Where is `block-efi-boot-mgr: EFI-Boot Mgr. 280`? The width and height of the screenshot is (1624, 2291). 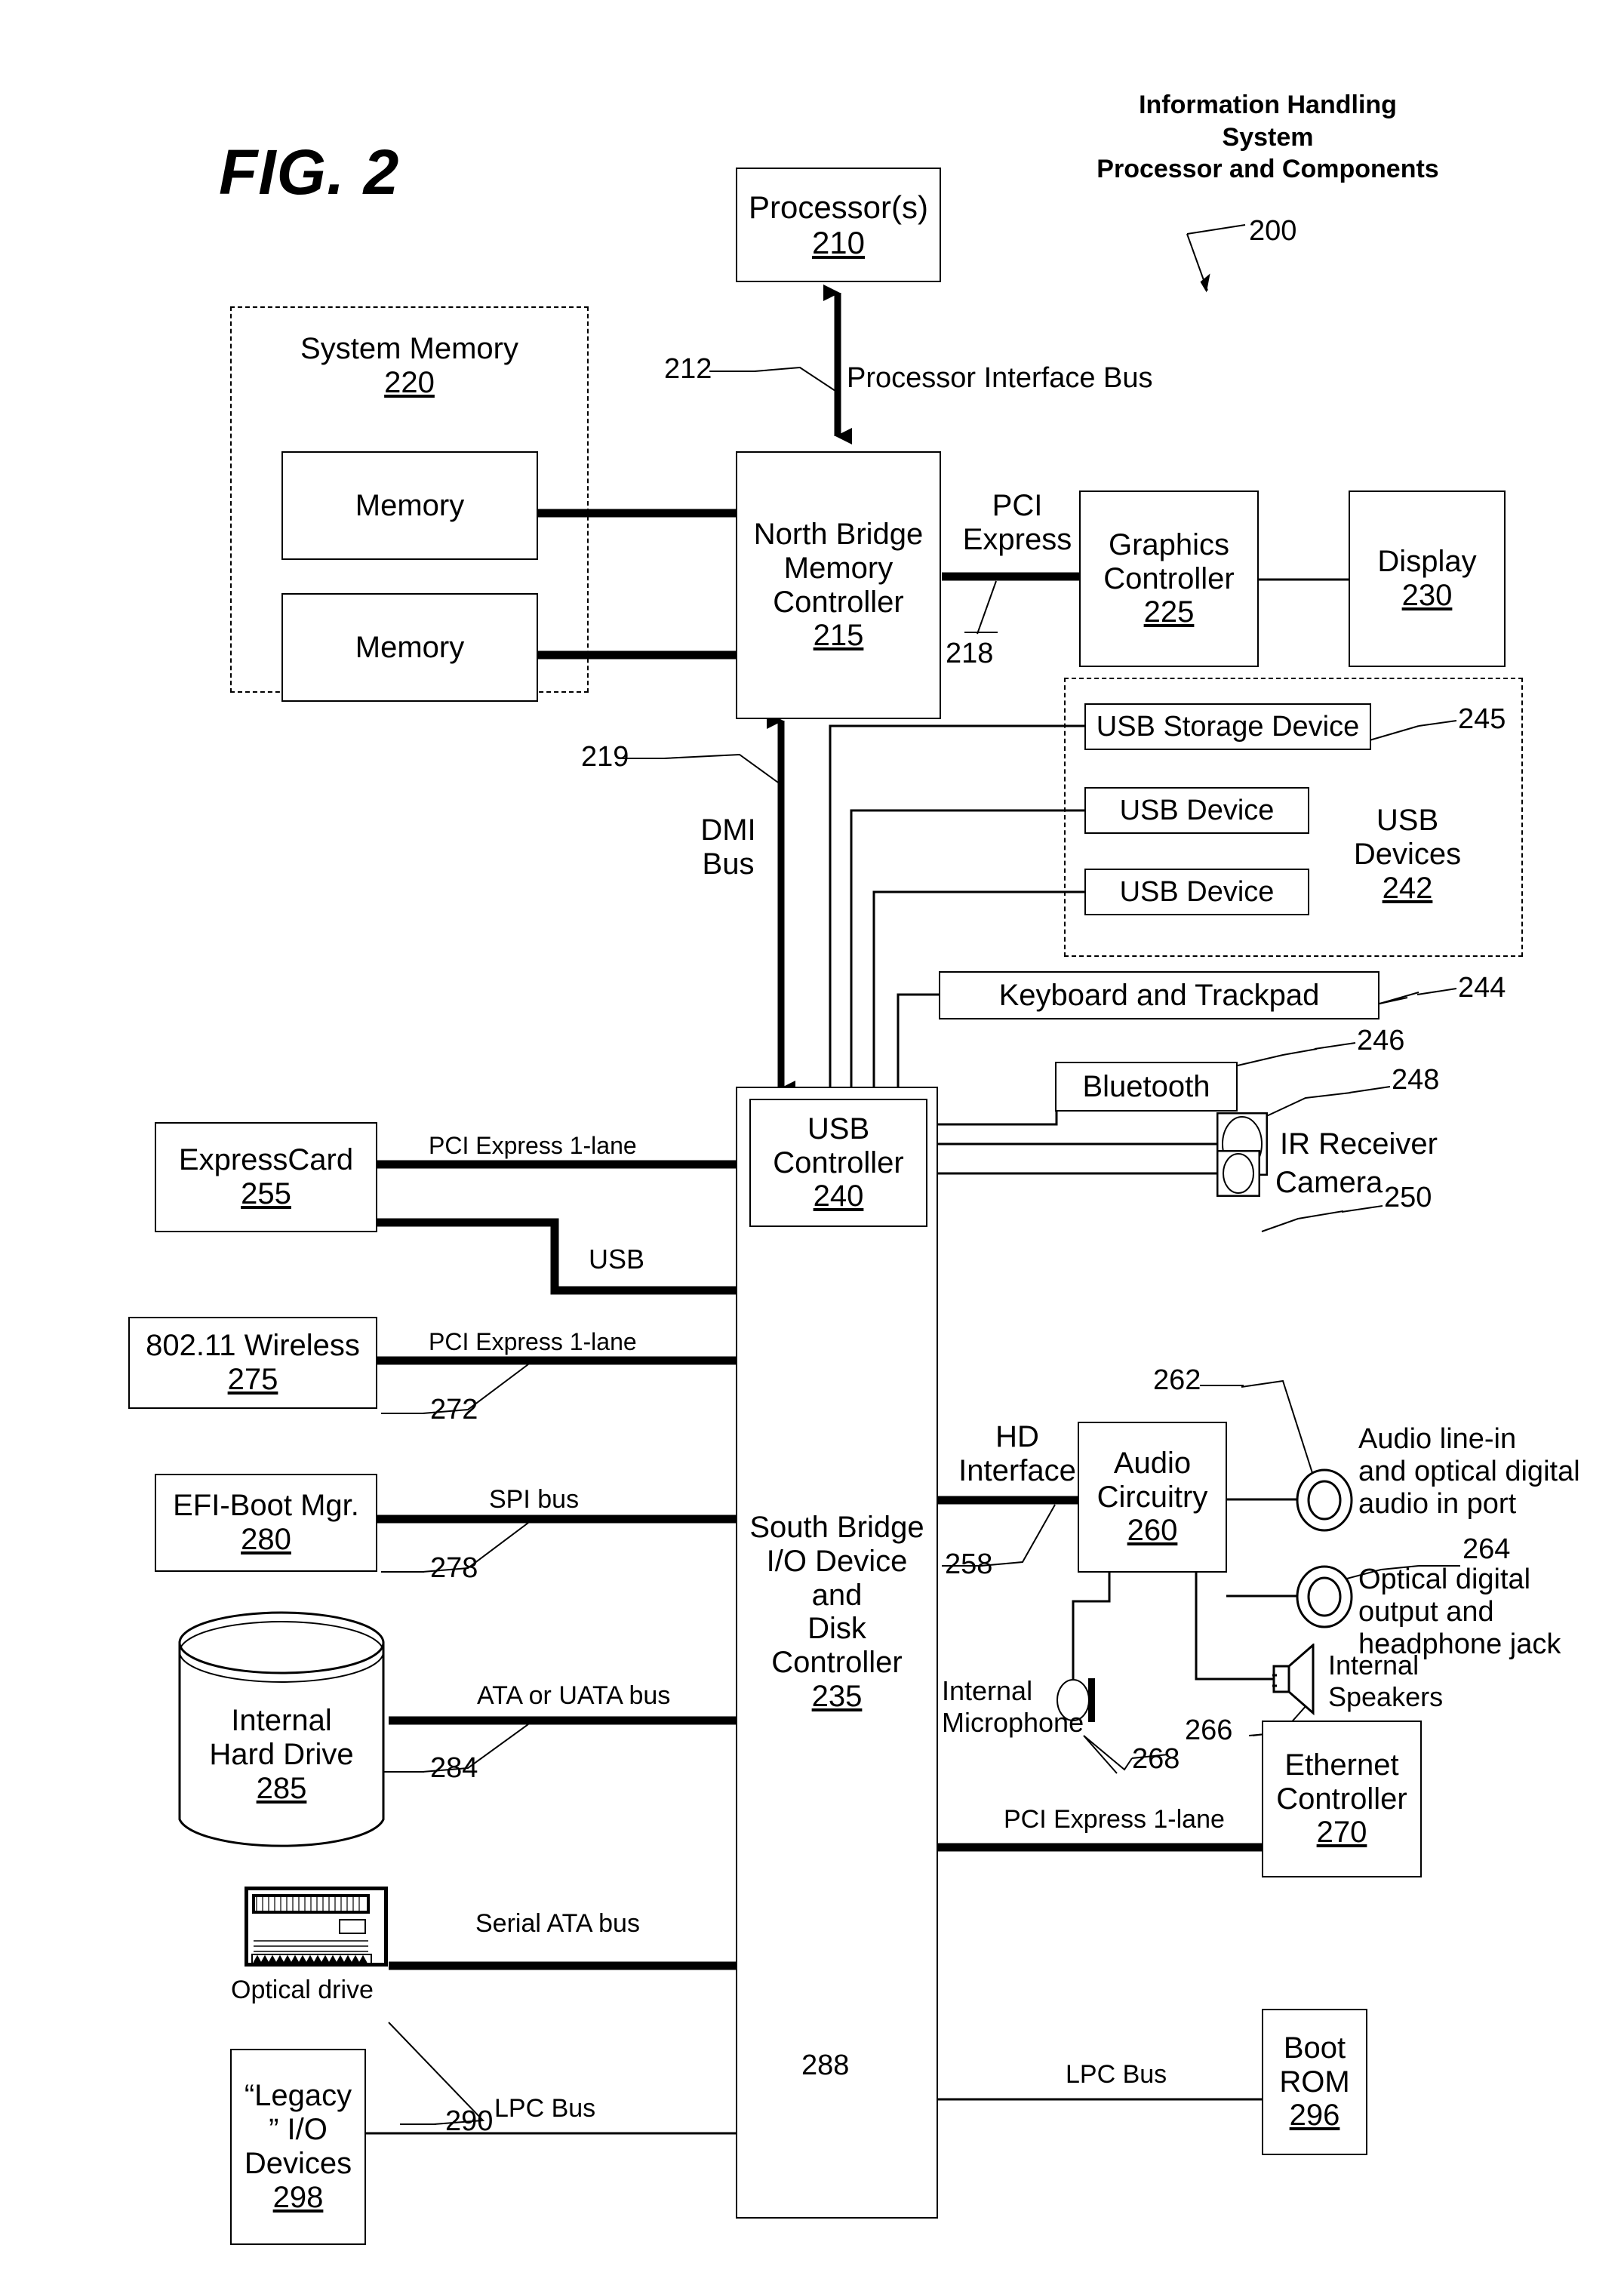
block-efi-boot-mgr: EFI-Boot Mgr. 280 is located at coordinates (266, 1523).